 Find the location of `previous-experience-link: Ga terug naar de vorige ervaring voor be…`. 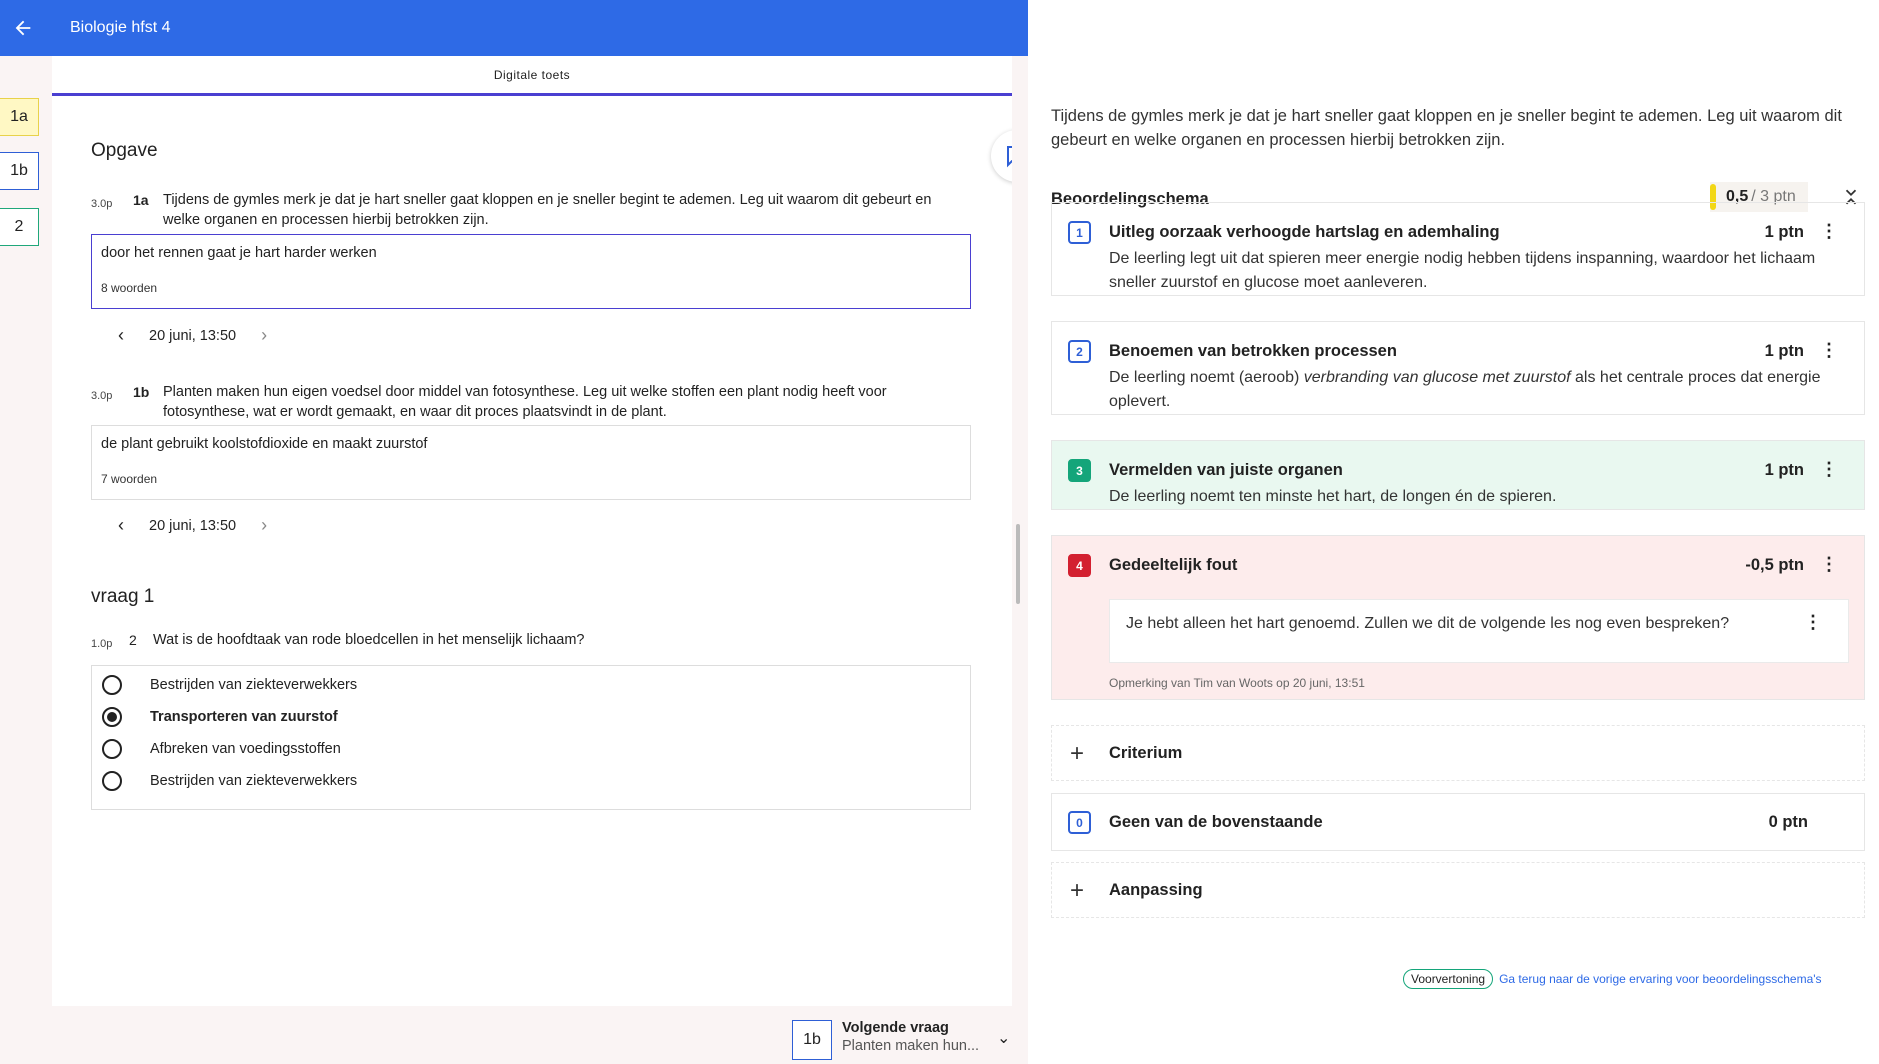

previous-experience-link: Ga terug naar de vorige ervaring voor be… is located at coordinates (1660, 979).